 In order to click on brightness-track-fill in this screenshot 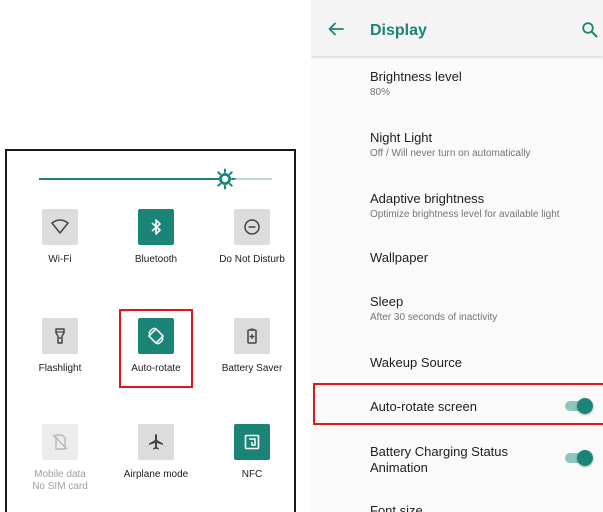, I will do `click(132, 179)`.